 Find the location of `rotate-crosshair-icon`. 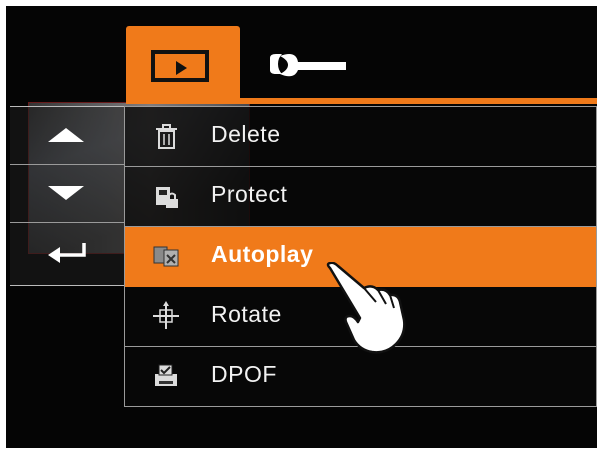

rotate-crosshair-icon is located at coordinates (166, 315).